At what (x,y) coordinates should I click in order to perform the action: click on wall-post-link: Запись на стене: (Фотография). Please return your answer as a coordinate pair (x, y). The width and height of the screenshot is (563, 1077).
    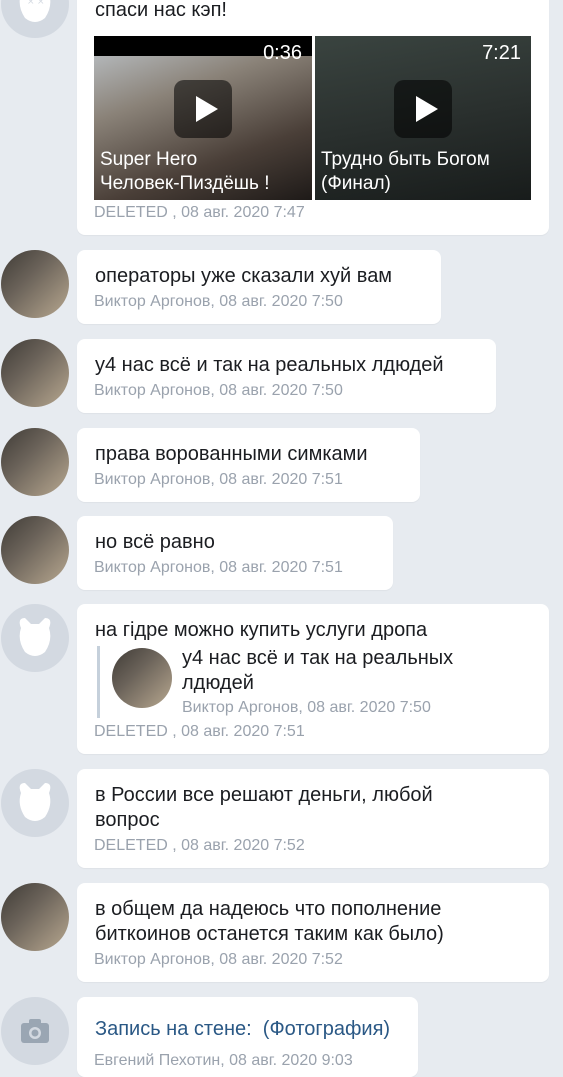
    Looking at the image, I should click on (242, 1029).